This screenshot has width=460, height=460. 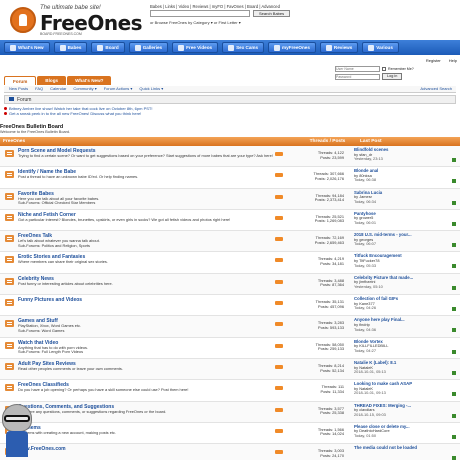 I want to click on password-field, so click(x=357, y=76).